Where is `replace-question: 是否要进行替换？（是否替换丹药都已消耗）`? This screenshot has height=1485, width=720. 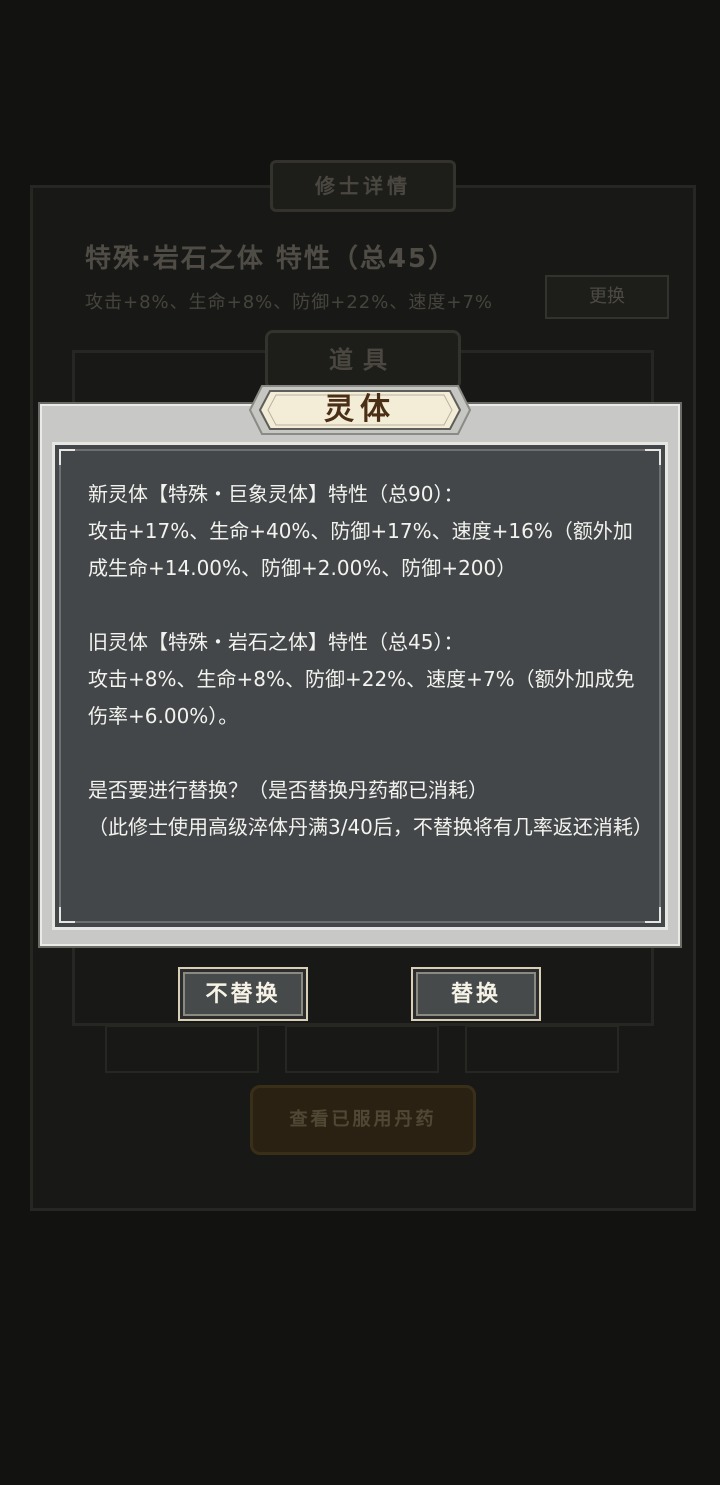 replace-question: 是否要进行替换？（是否替换丹药都已消耗） is located at coordinates (288, 790).